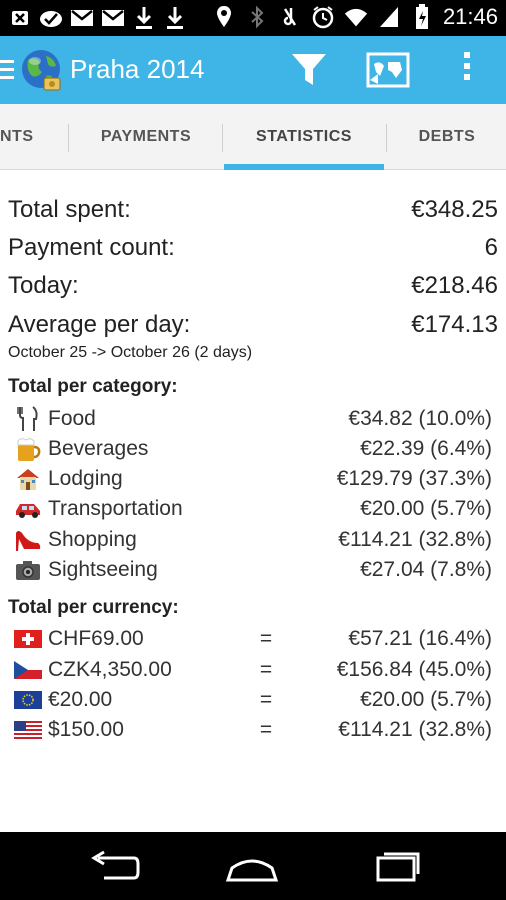 This screenshot has height=900, width=506. I want to click on car-icon, so click(28, 509).